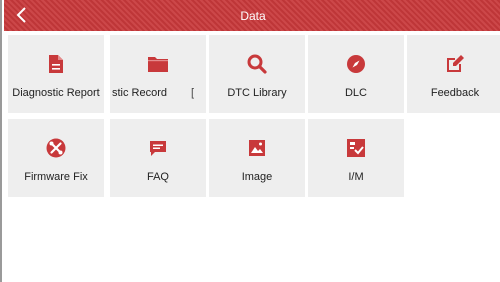  Describe the element at coordinates (356, 177) in the screenshot. I see `tile-label: I/M` at that location.